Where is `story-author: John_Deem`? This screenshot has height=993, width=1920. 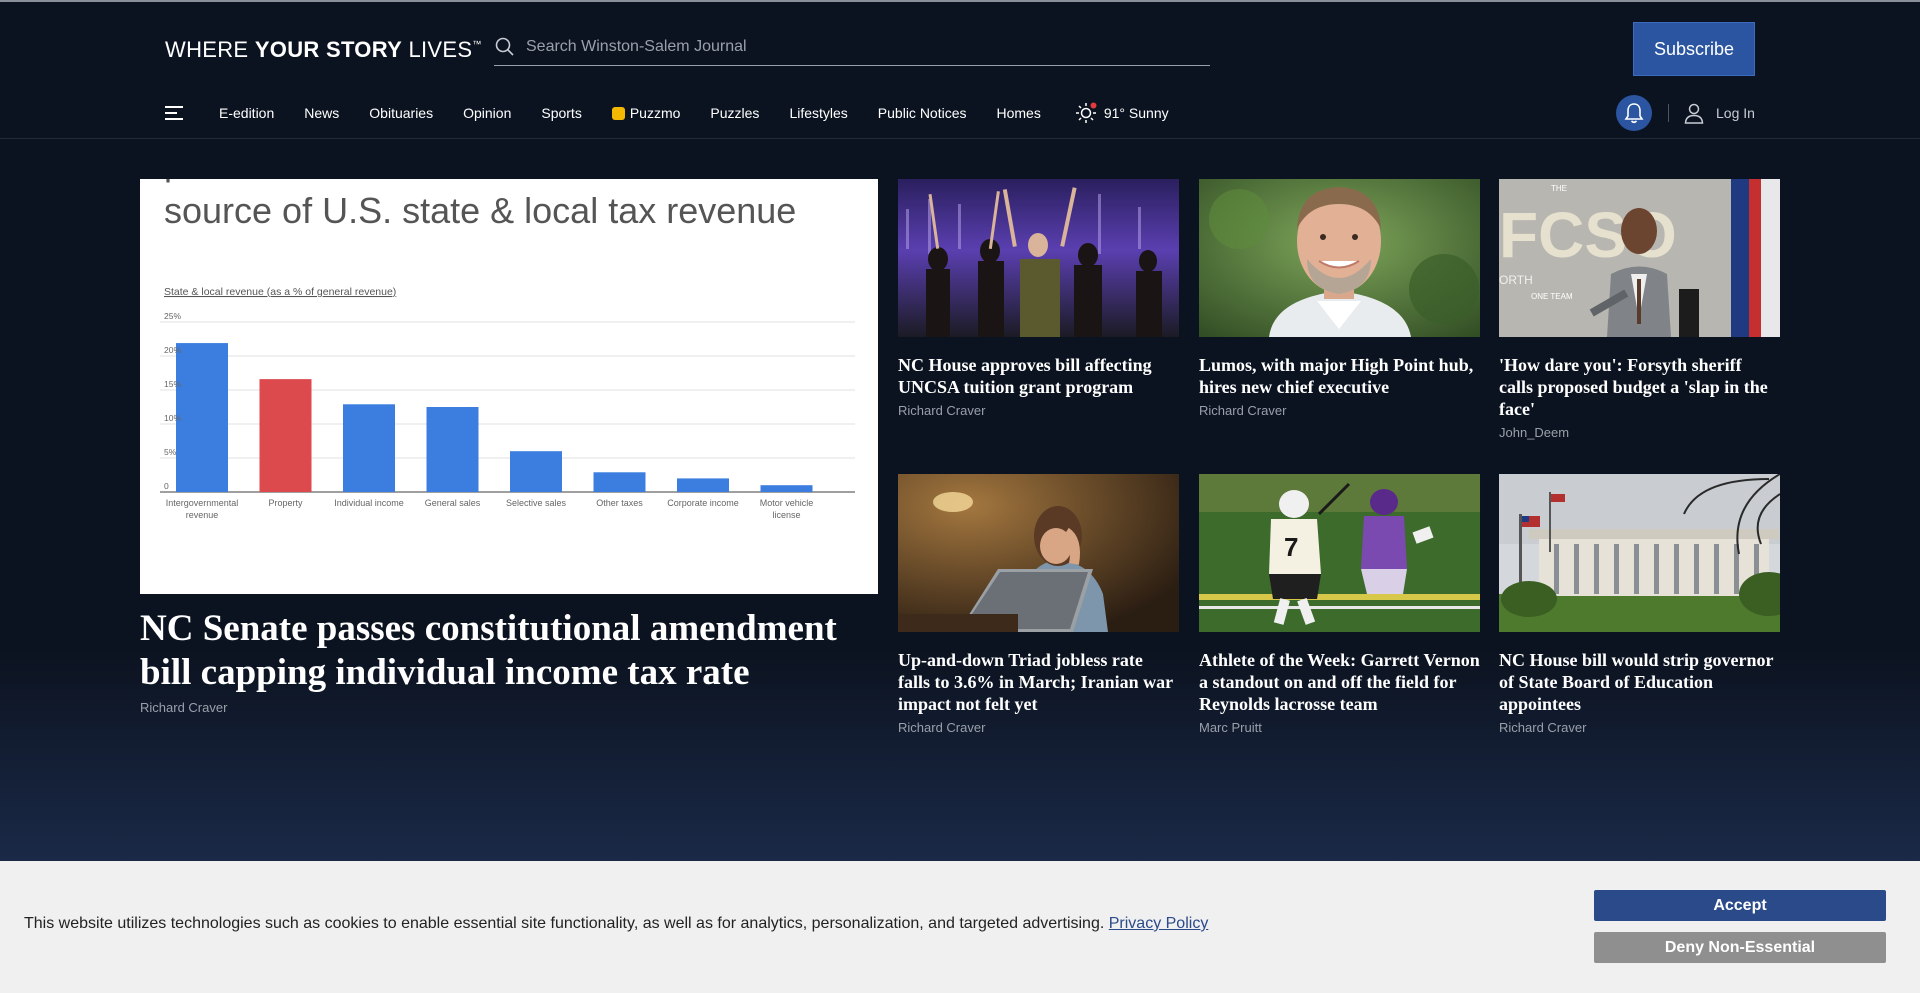 story-author: John_Deem is located at coordinates (1639, 432).